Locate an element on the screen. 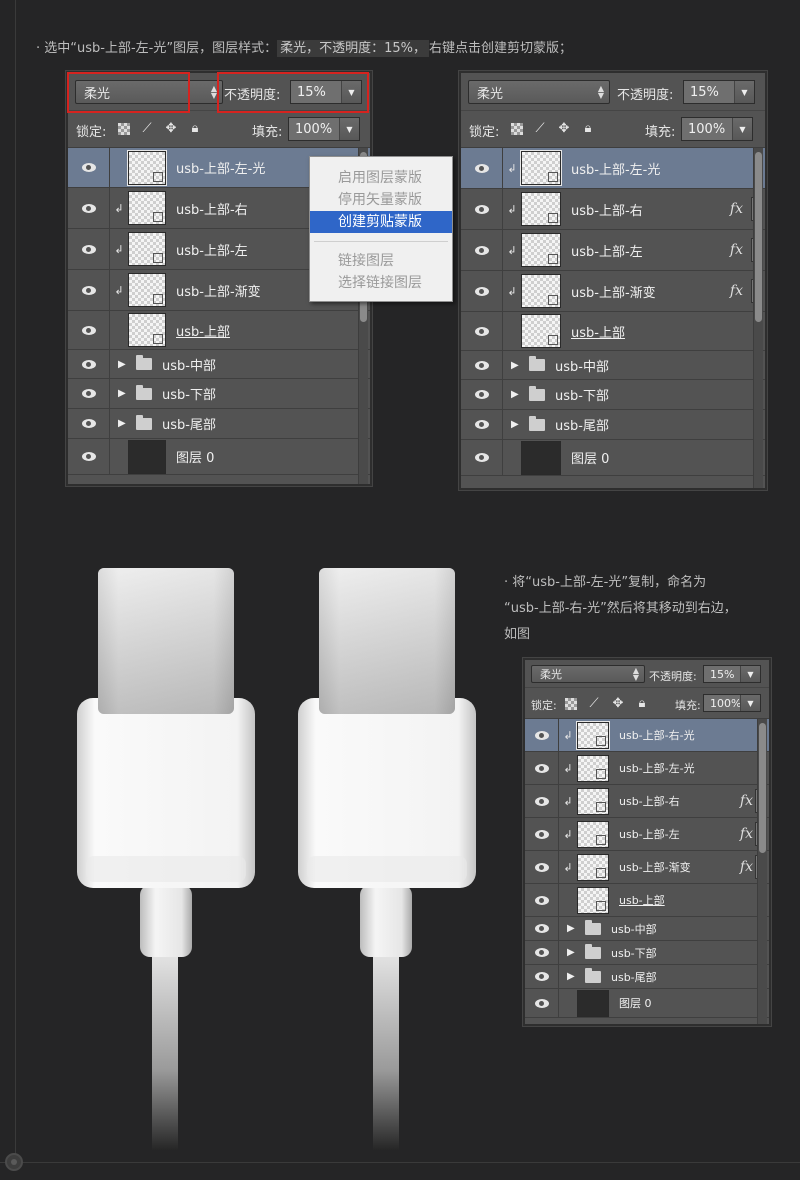 This screenshot has width=800, height=1180. menu-item-enable-layer-mask: 启用图层蒙版 is located at coordinates (381, 178).